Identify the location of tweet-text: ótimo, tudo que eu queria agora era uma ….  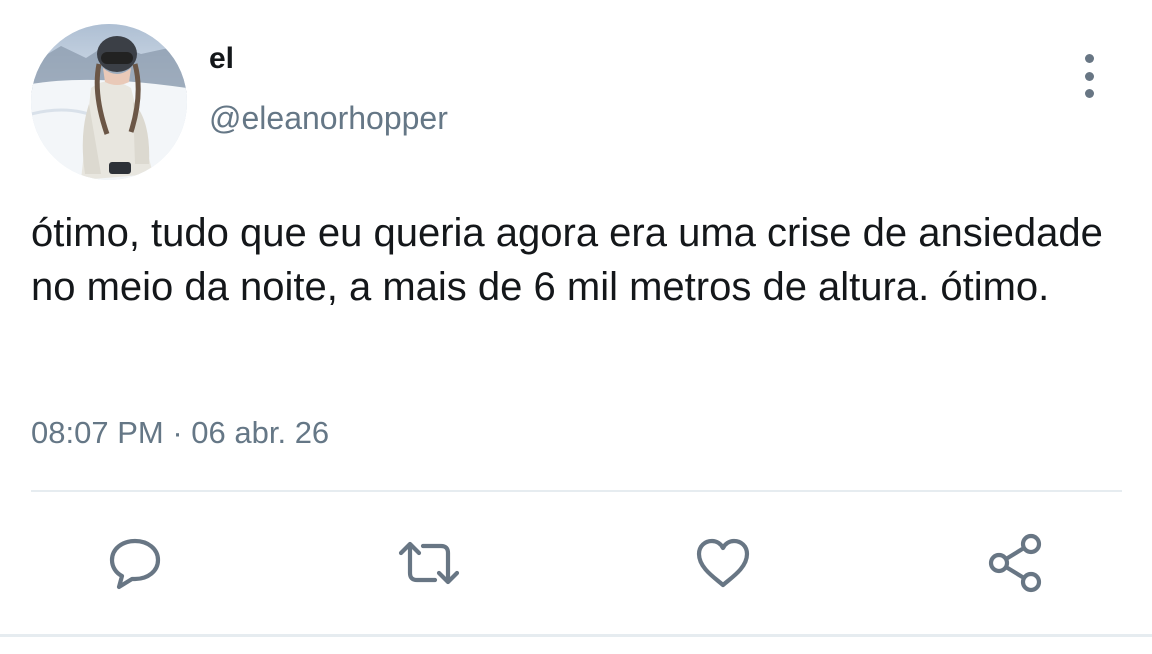
(567, 260).